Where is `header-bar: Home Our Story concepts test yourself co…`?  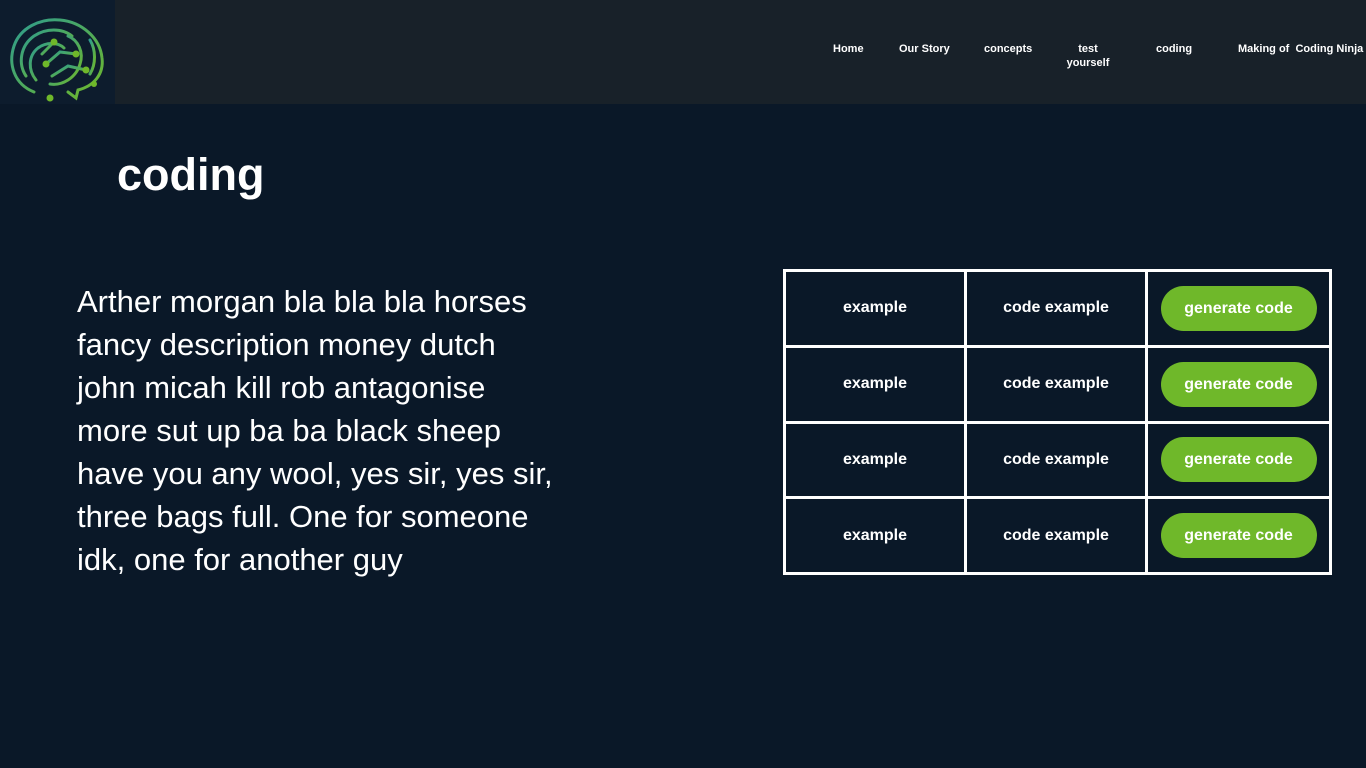 header-bar: Home Our Story concepts test yourself co… is located at coordinates (683, 52).